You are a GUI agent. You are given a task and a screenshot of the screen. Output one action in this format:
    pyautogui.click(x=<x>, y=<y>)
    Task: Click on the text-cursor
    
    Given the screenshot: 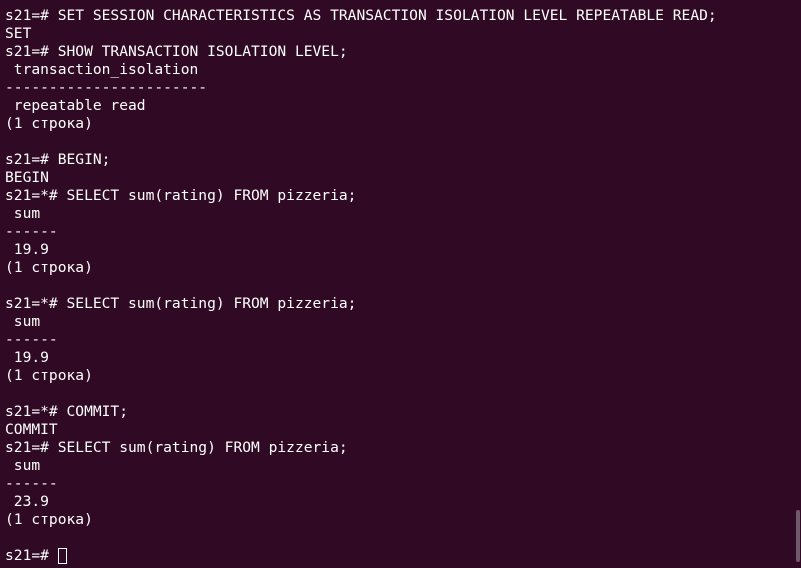 What is the action you would take?
    pyautogui.click(x=62, y=556)
    